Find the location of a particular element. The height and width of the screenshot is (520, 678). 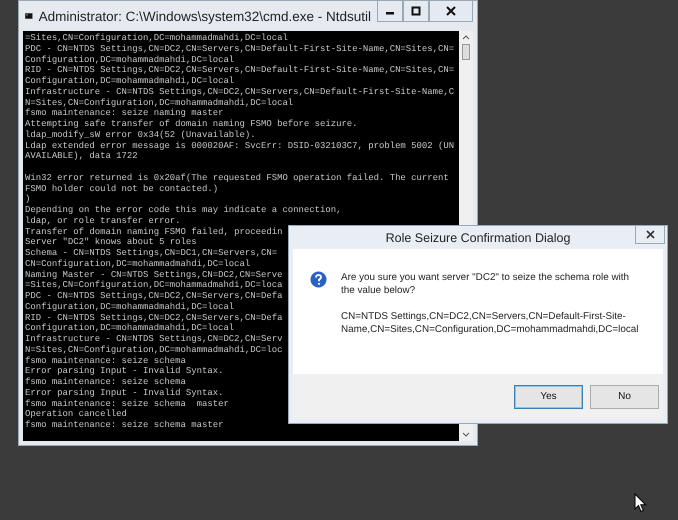

console-line: PDC - CN=NTDS Settings,CN=DC2,CN=Servers,CN=Default-First-Site-Name,CN=Sites,CN= is located at coordinates (239, 49).